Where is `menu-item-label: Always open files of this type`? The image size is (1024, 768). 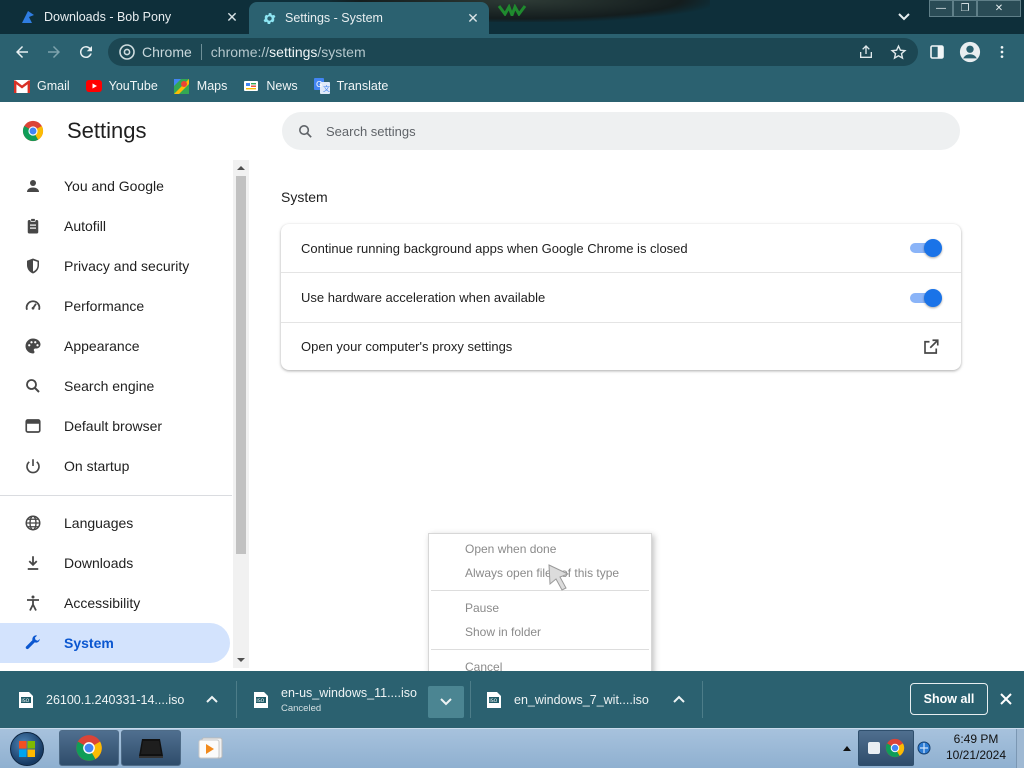 menu-item-label: Always open files of this type is located at coordinates (542, 573).